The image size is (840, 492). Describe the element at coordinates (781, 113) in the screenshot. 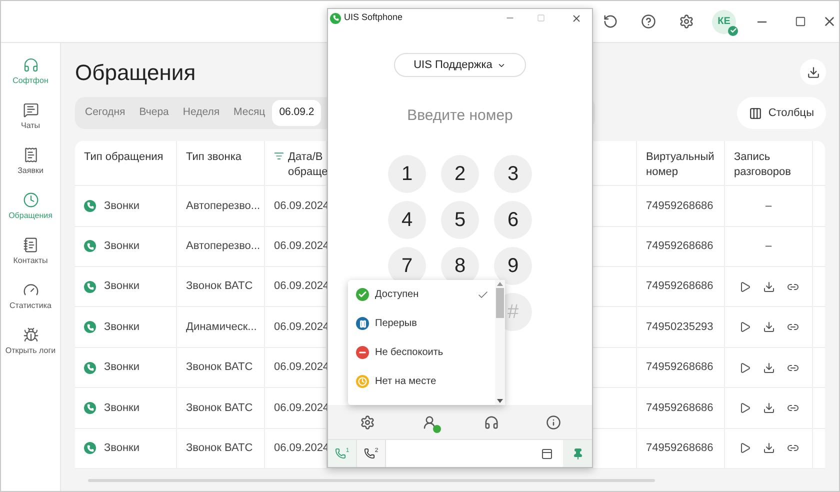

I see `columns-button: Столбцы` at that location.